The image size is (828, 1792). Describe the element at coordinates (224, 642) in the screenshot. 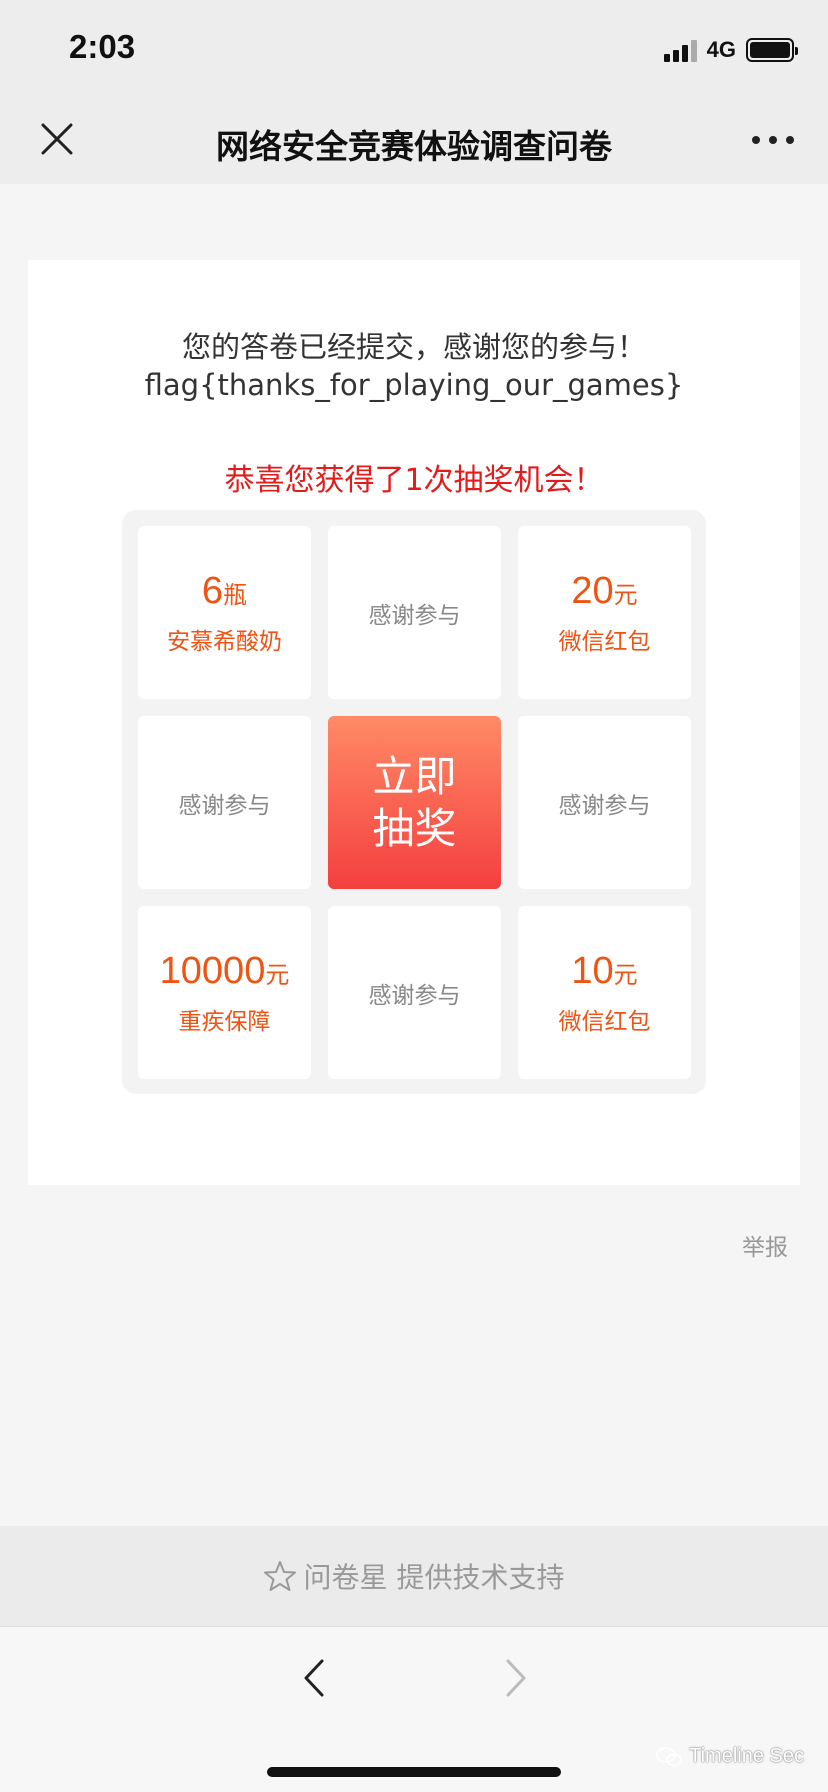

I see `prize-desc: 安慕希酸奶` at that location.